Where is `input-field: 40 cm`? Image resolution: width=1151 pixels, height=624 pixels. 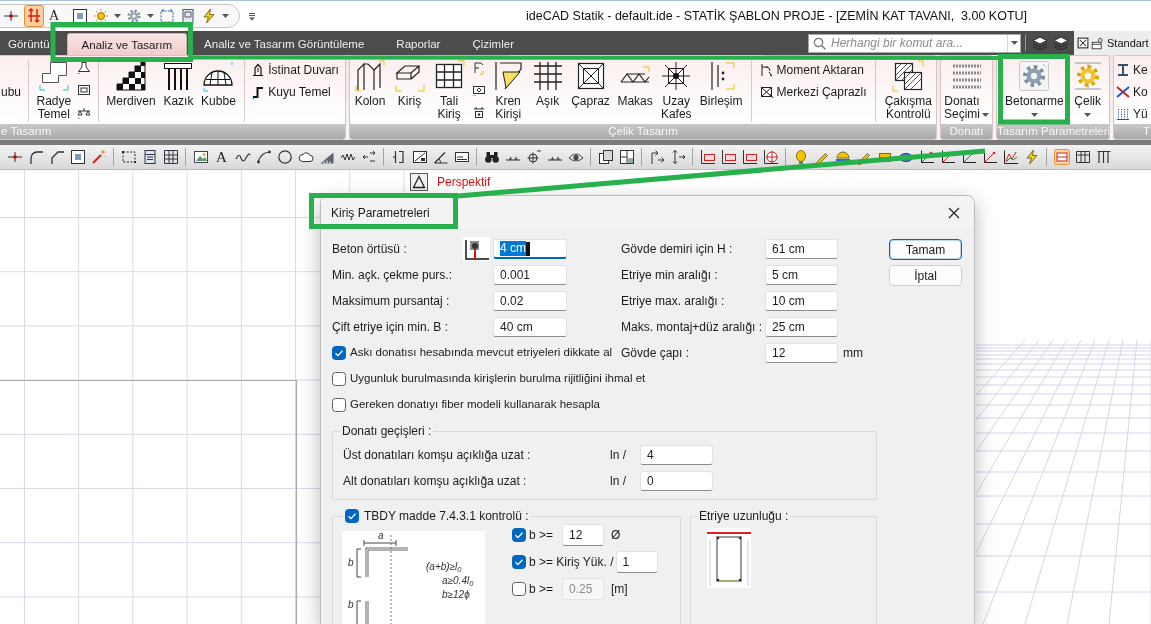 input-field: 40 cm is located at coordinates (530, 327).